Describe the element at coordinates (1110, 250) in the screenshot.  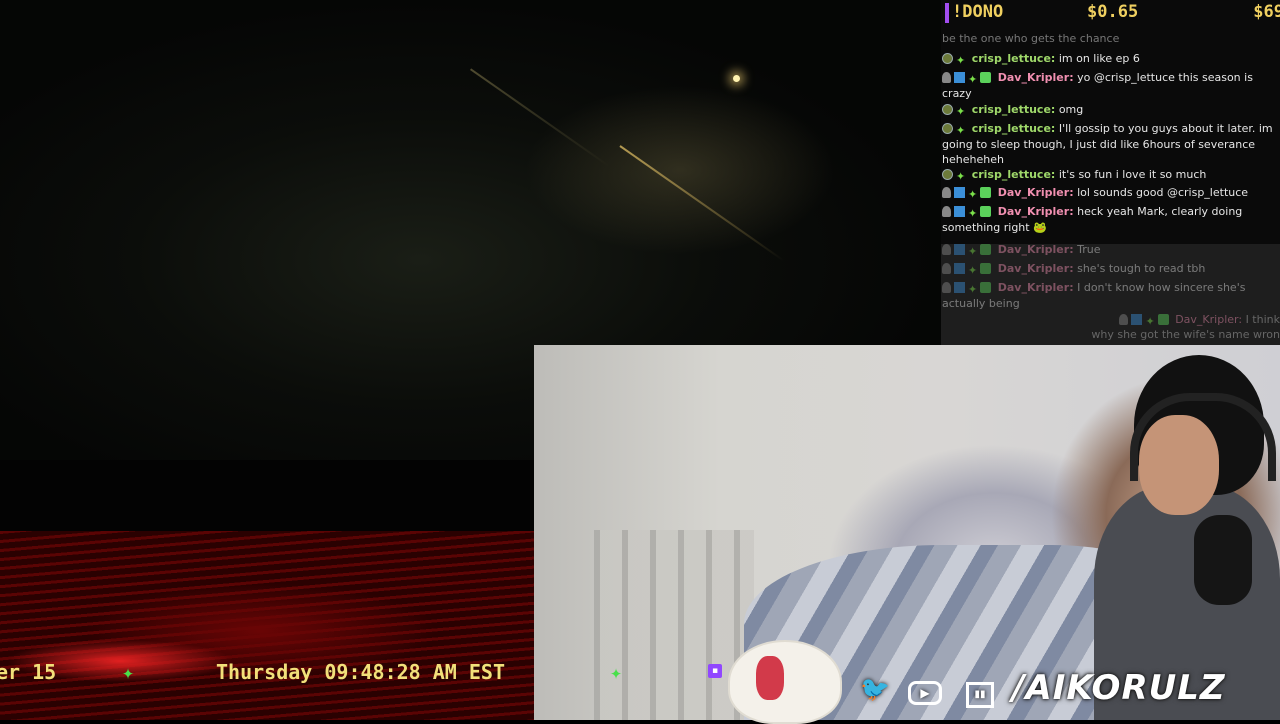
I see `chat-message: ✦ Dav_Kripler: True` at that location.